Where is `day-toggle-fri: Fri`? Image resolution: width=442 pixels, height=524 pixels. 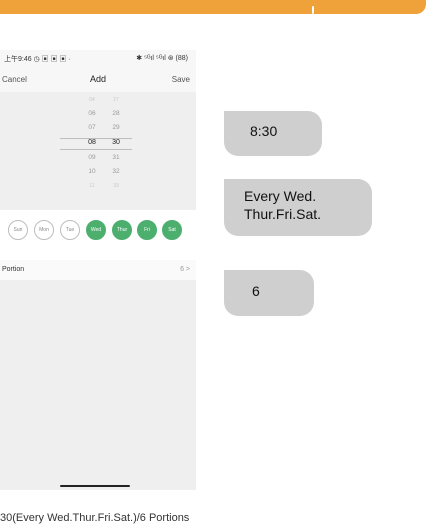 day-toggle-fri: Fri is located at coordinates (147, 230).